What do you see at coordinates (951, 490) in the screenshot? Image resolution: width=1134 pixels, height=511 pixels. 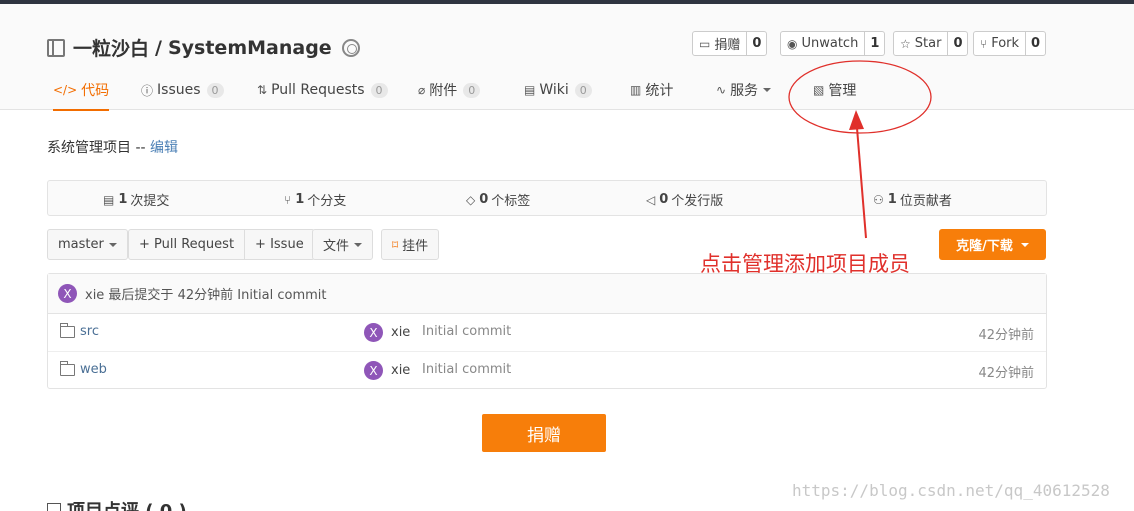 I see `watermark: https://blog.csdn.net/qq_40612528` at bounding box center [951, 490].